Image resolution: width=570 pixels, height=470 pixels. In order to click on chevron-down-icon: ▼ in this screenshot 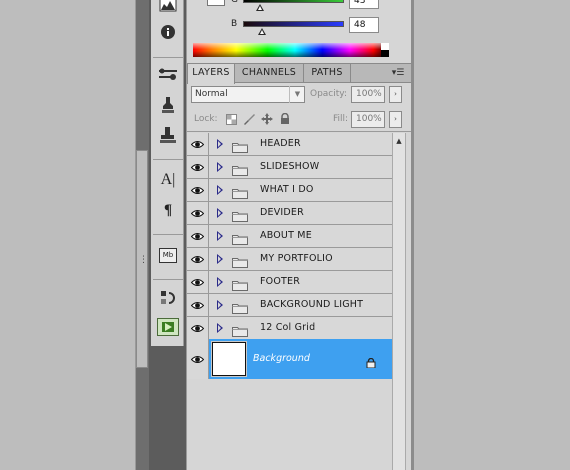, I will do `click(297, 94)`.